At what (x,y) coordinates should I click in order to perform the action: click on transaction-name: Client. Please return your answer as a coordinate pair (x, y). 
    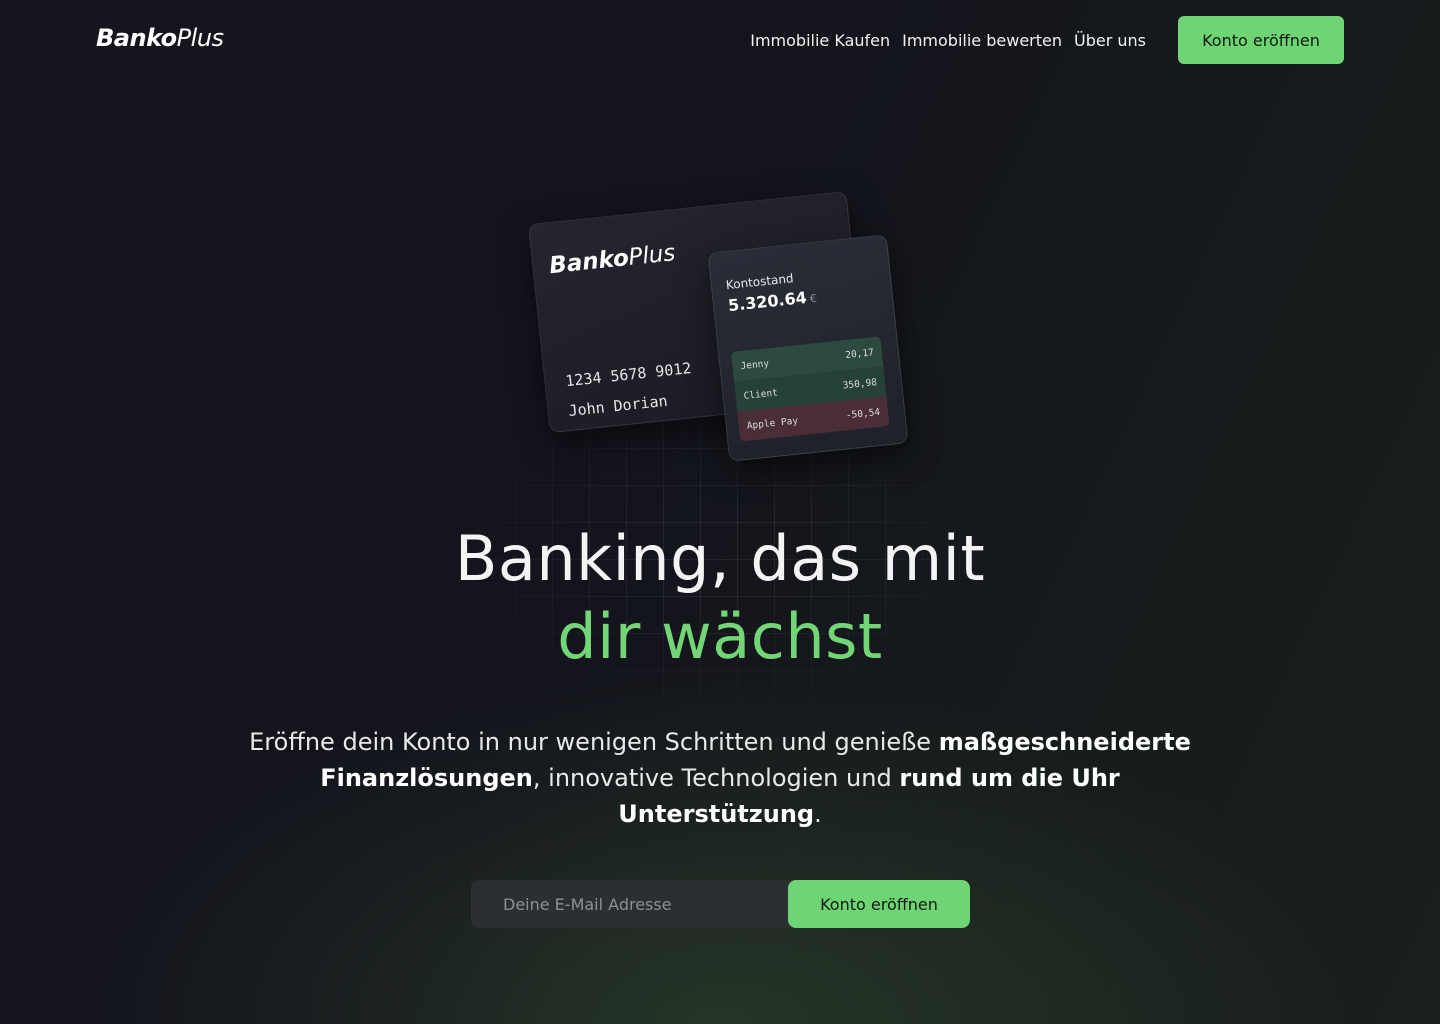
    Looking at the image, I should click on (761, 394).